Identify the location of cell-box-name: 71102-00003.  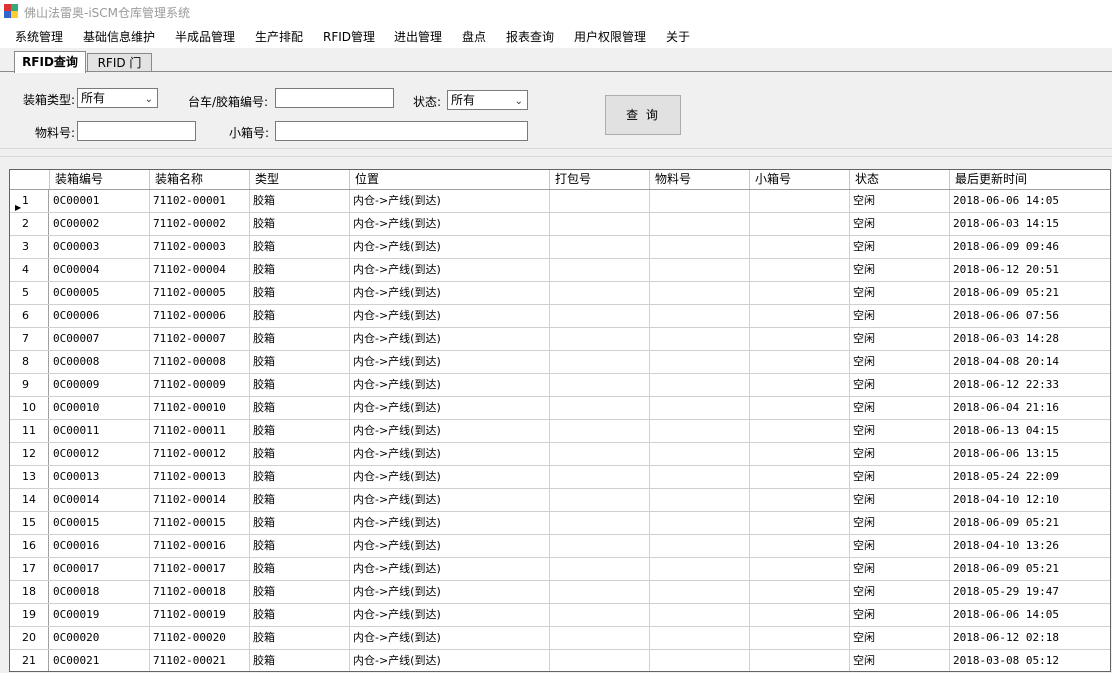
(200, 247).